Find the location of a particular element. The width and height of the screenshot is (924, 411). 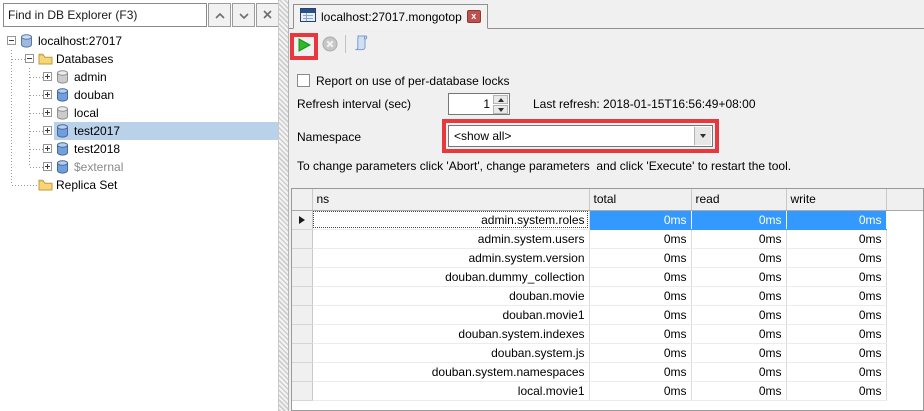

cell-ns: local.movie1 is located at coordinates (451, 391).